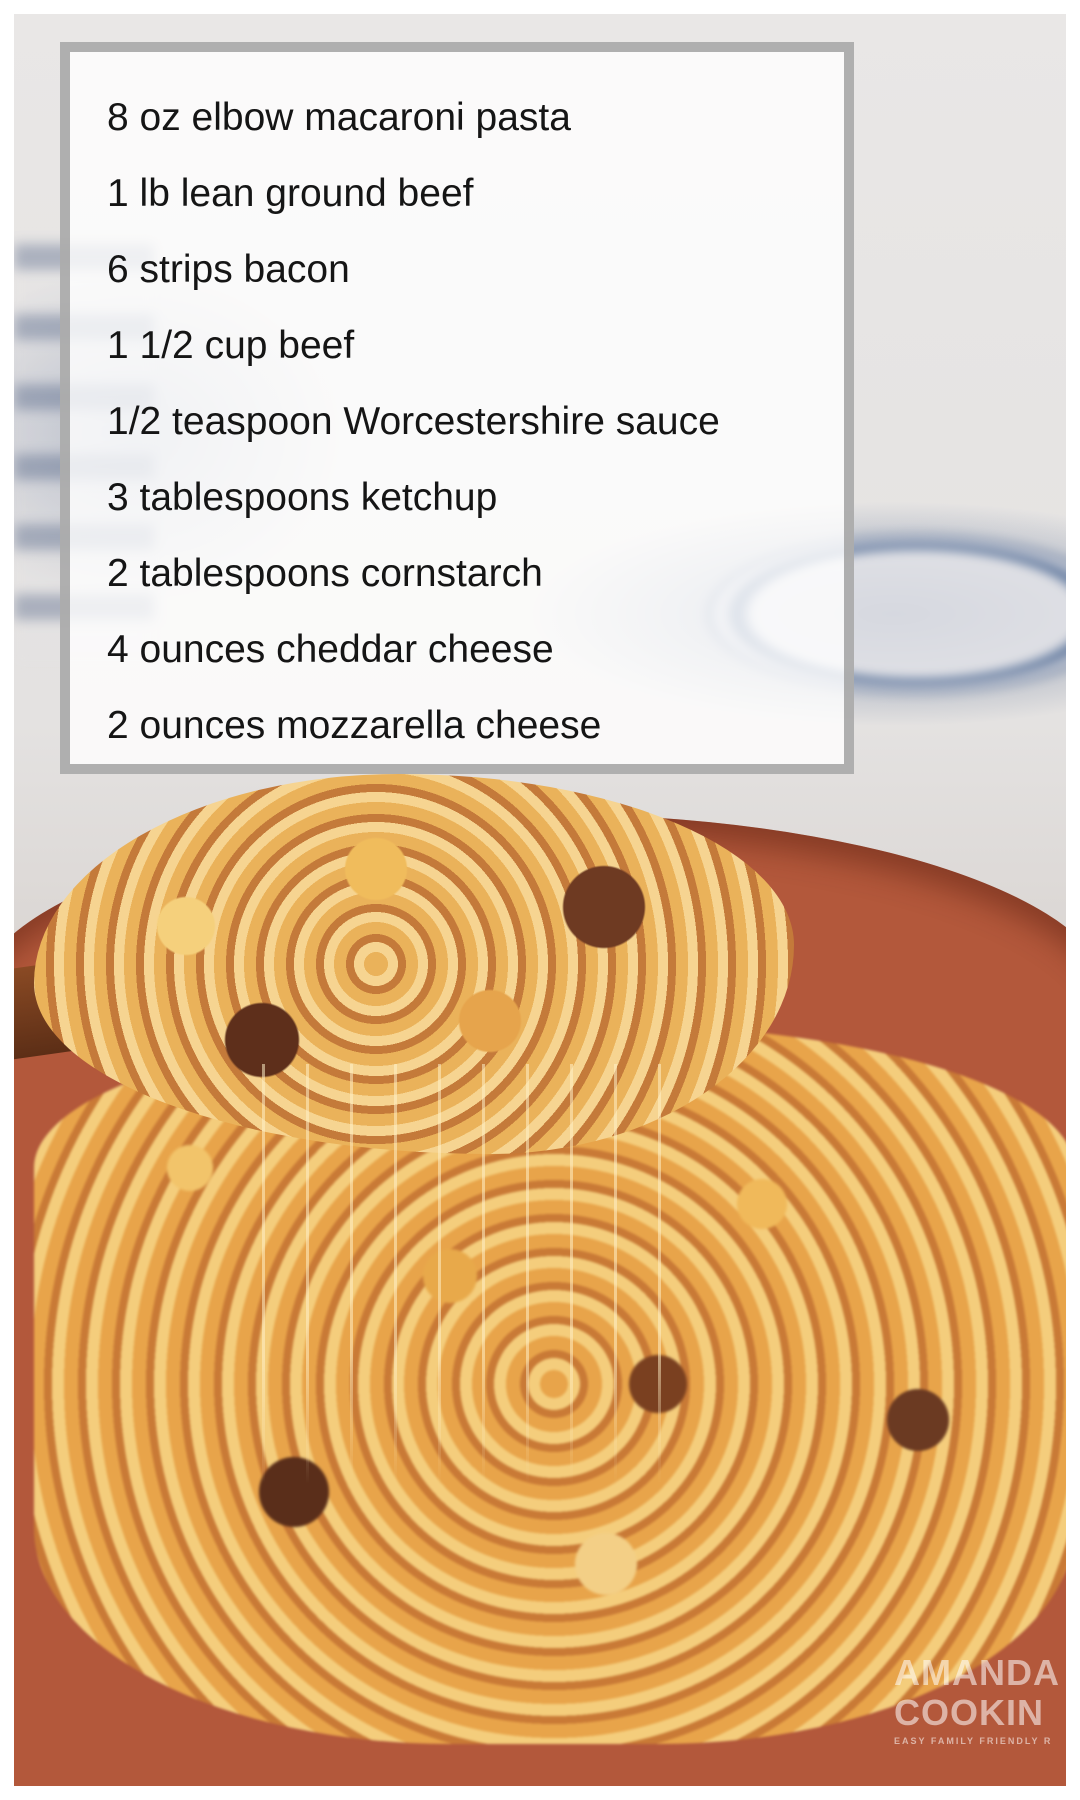 The image size is (1080, 1800). What do you see at coordinates (973, 1741) in the screenshot?
I see `watermark-tagline: EASY FAMILY FRIENDLY R` at bounding box center [973, 1741].